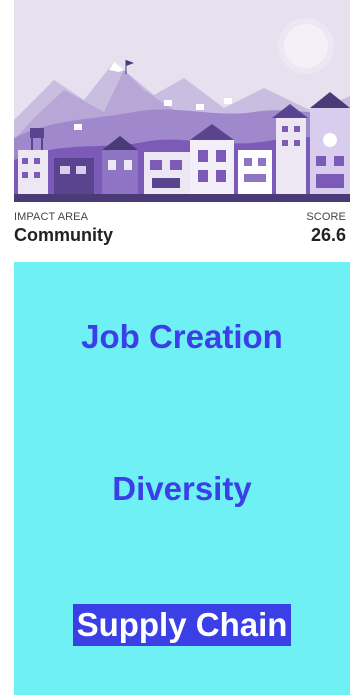 The image size is (350, 695). I want to click on score-value: 26.6, so click(328, 235).